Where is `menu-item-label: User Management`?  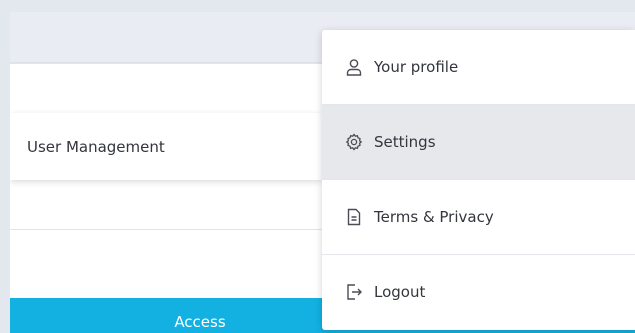 menu-item-label: User Management is located at coordinates (96, 146).